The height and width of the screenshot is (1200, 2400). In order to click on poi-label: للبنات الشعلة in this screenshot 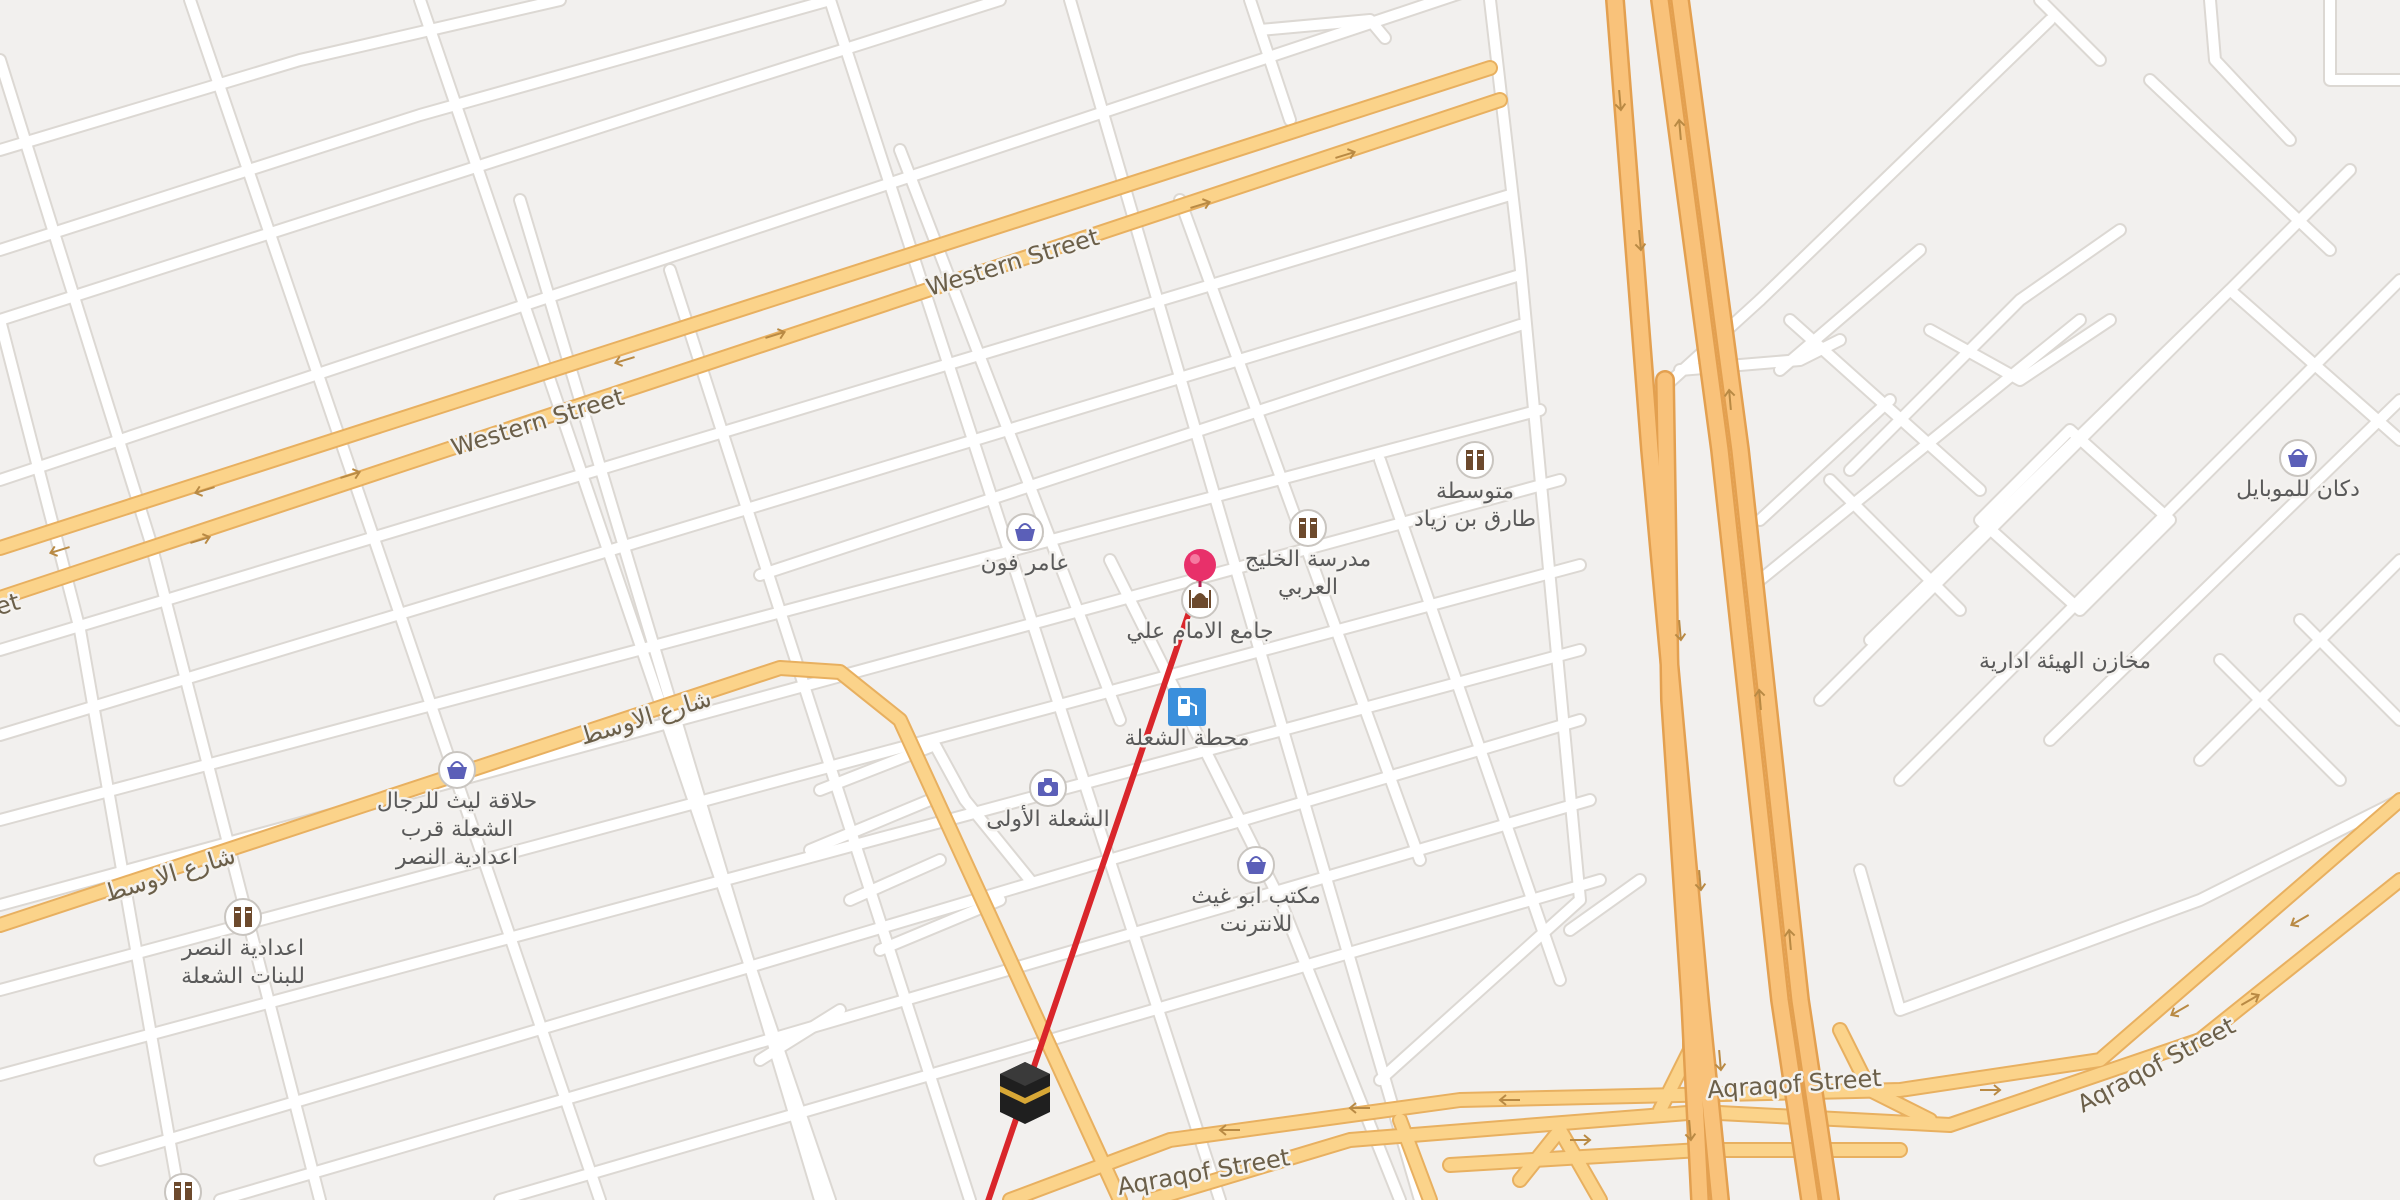, I will do `click(243, 976)`.